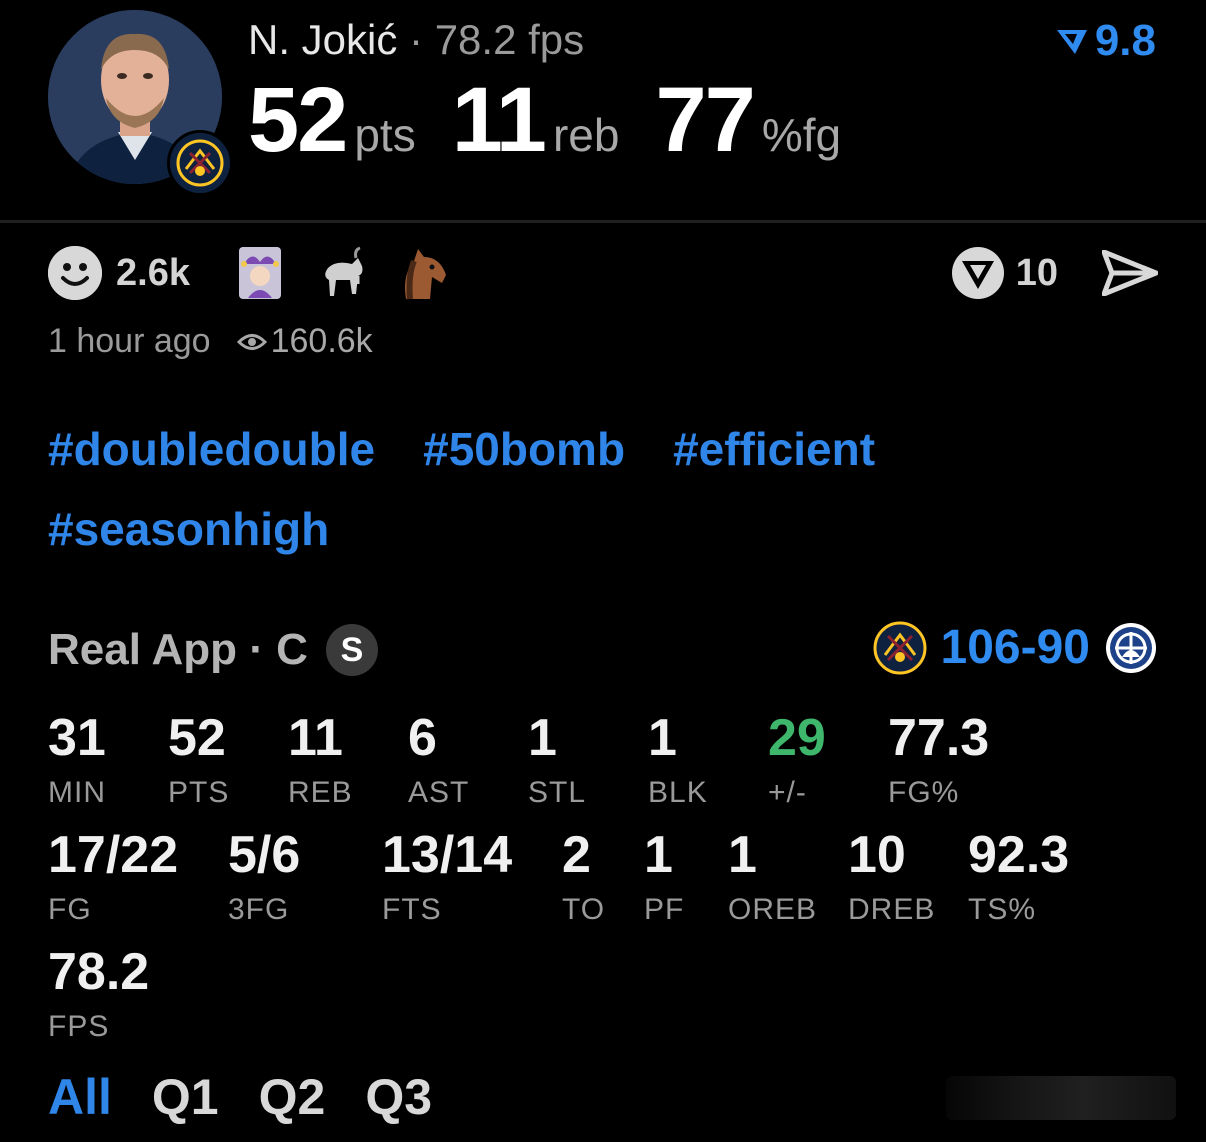 The height and width of the screenshot is (1142, 1206). I want to click on headline-rebounds-value: 11, so click(499, 120).